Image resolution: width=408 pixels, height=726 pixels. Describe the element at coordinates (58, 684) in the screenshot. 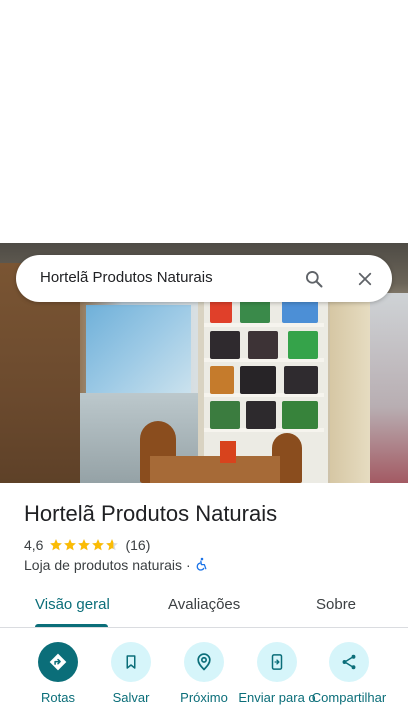

I see `directions-button: Rotas` at that location.